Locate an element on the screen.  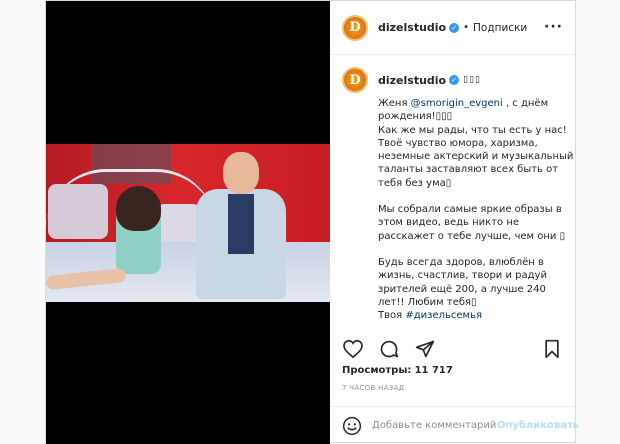
caption-emoji: ▯▯▯ is located at coordinates (472, 80).